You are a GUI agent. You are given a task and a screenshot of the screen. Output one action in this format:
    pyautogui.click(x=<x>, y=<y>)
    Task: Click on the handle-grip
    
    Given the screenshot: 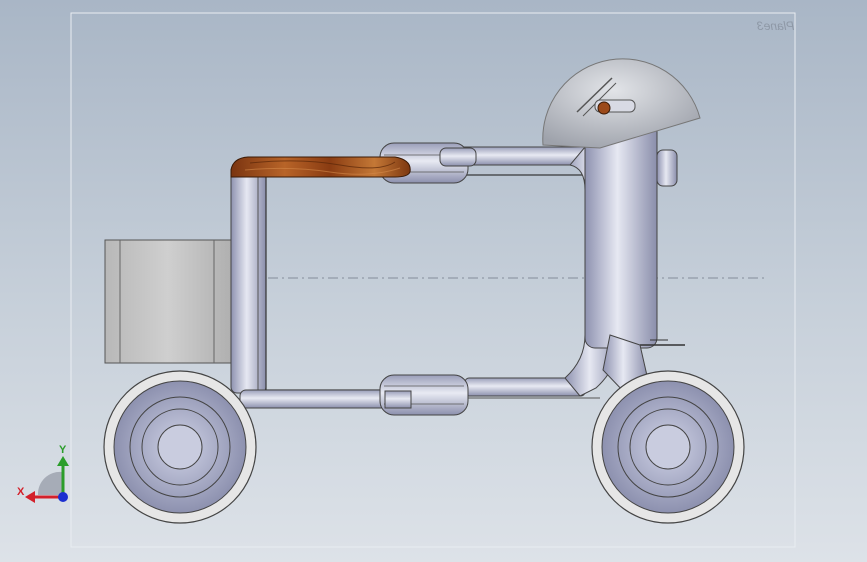 What is the action you would take?
    pyautogui.click(x=604, y=108)
    